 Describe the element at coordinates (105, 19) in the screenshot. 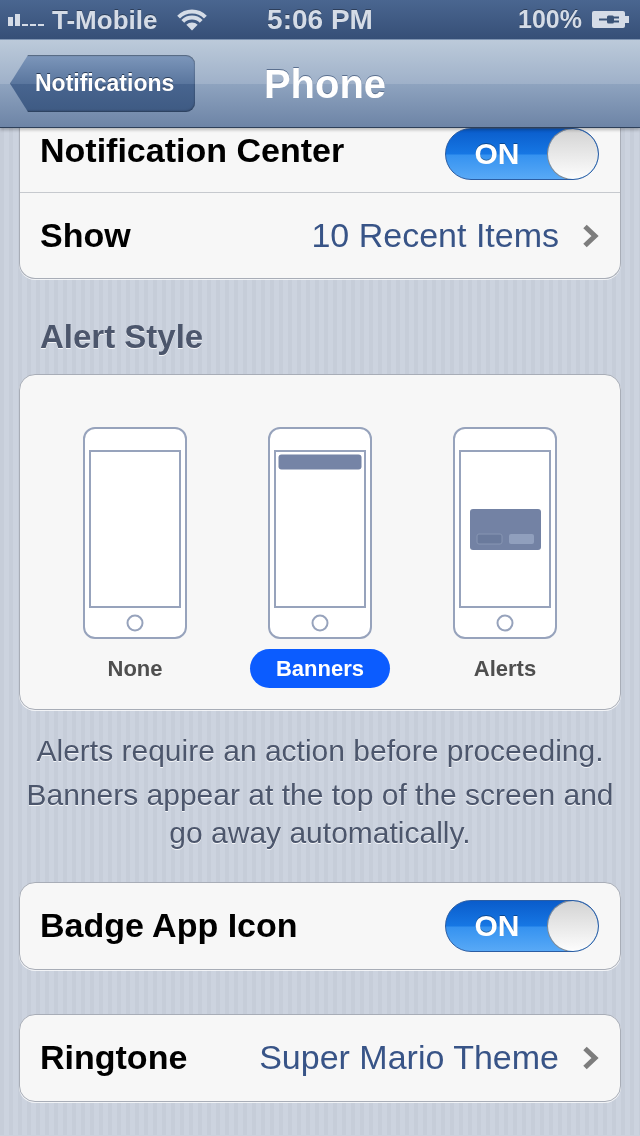

I see `carrier-name: T-Mobile` at that location.